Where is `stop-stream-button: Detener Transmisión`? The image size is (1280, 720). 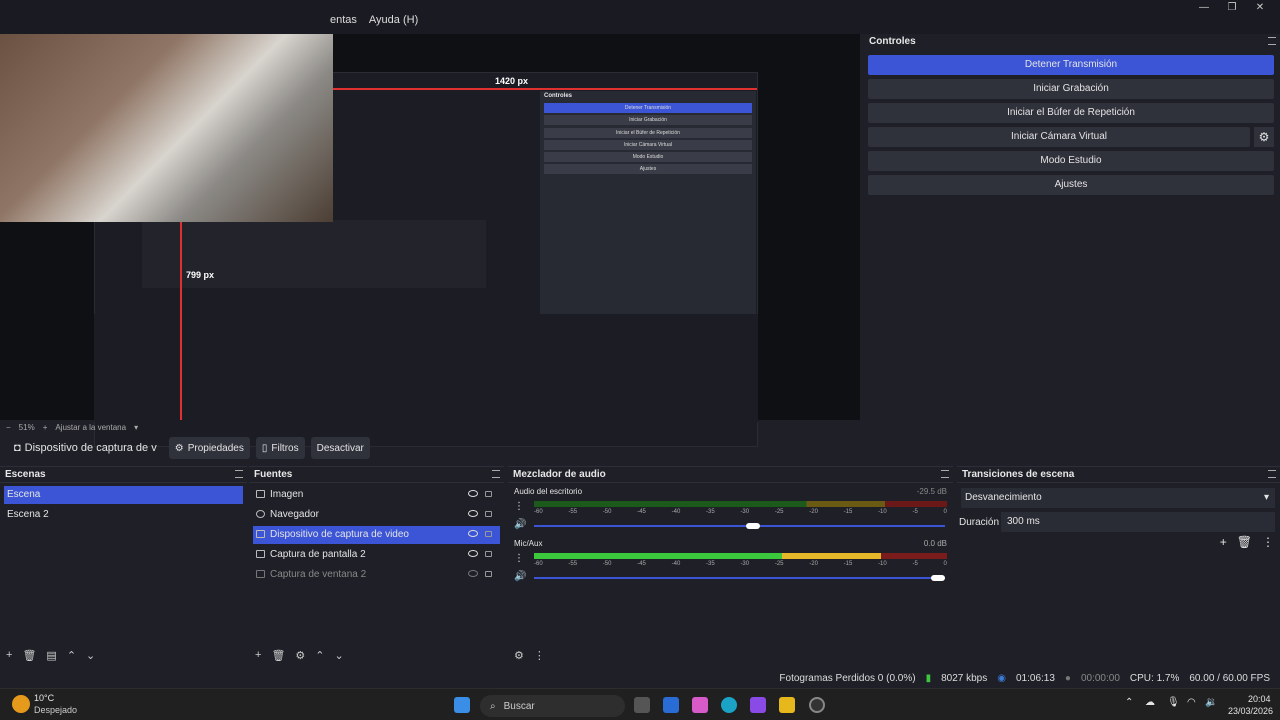 stop-stream-button: Detener Transmisión is located at coordinates (1071, 65).